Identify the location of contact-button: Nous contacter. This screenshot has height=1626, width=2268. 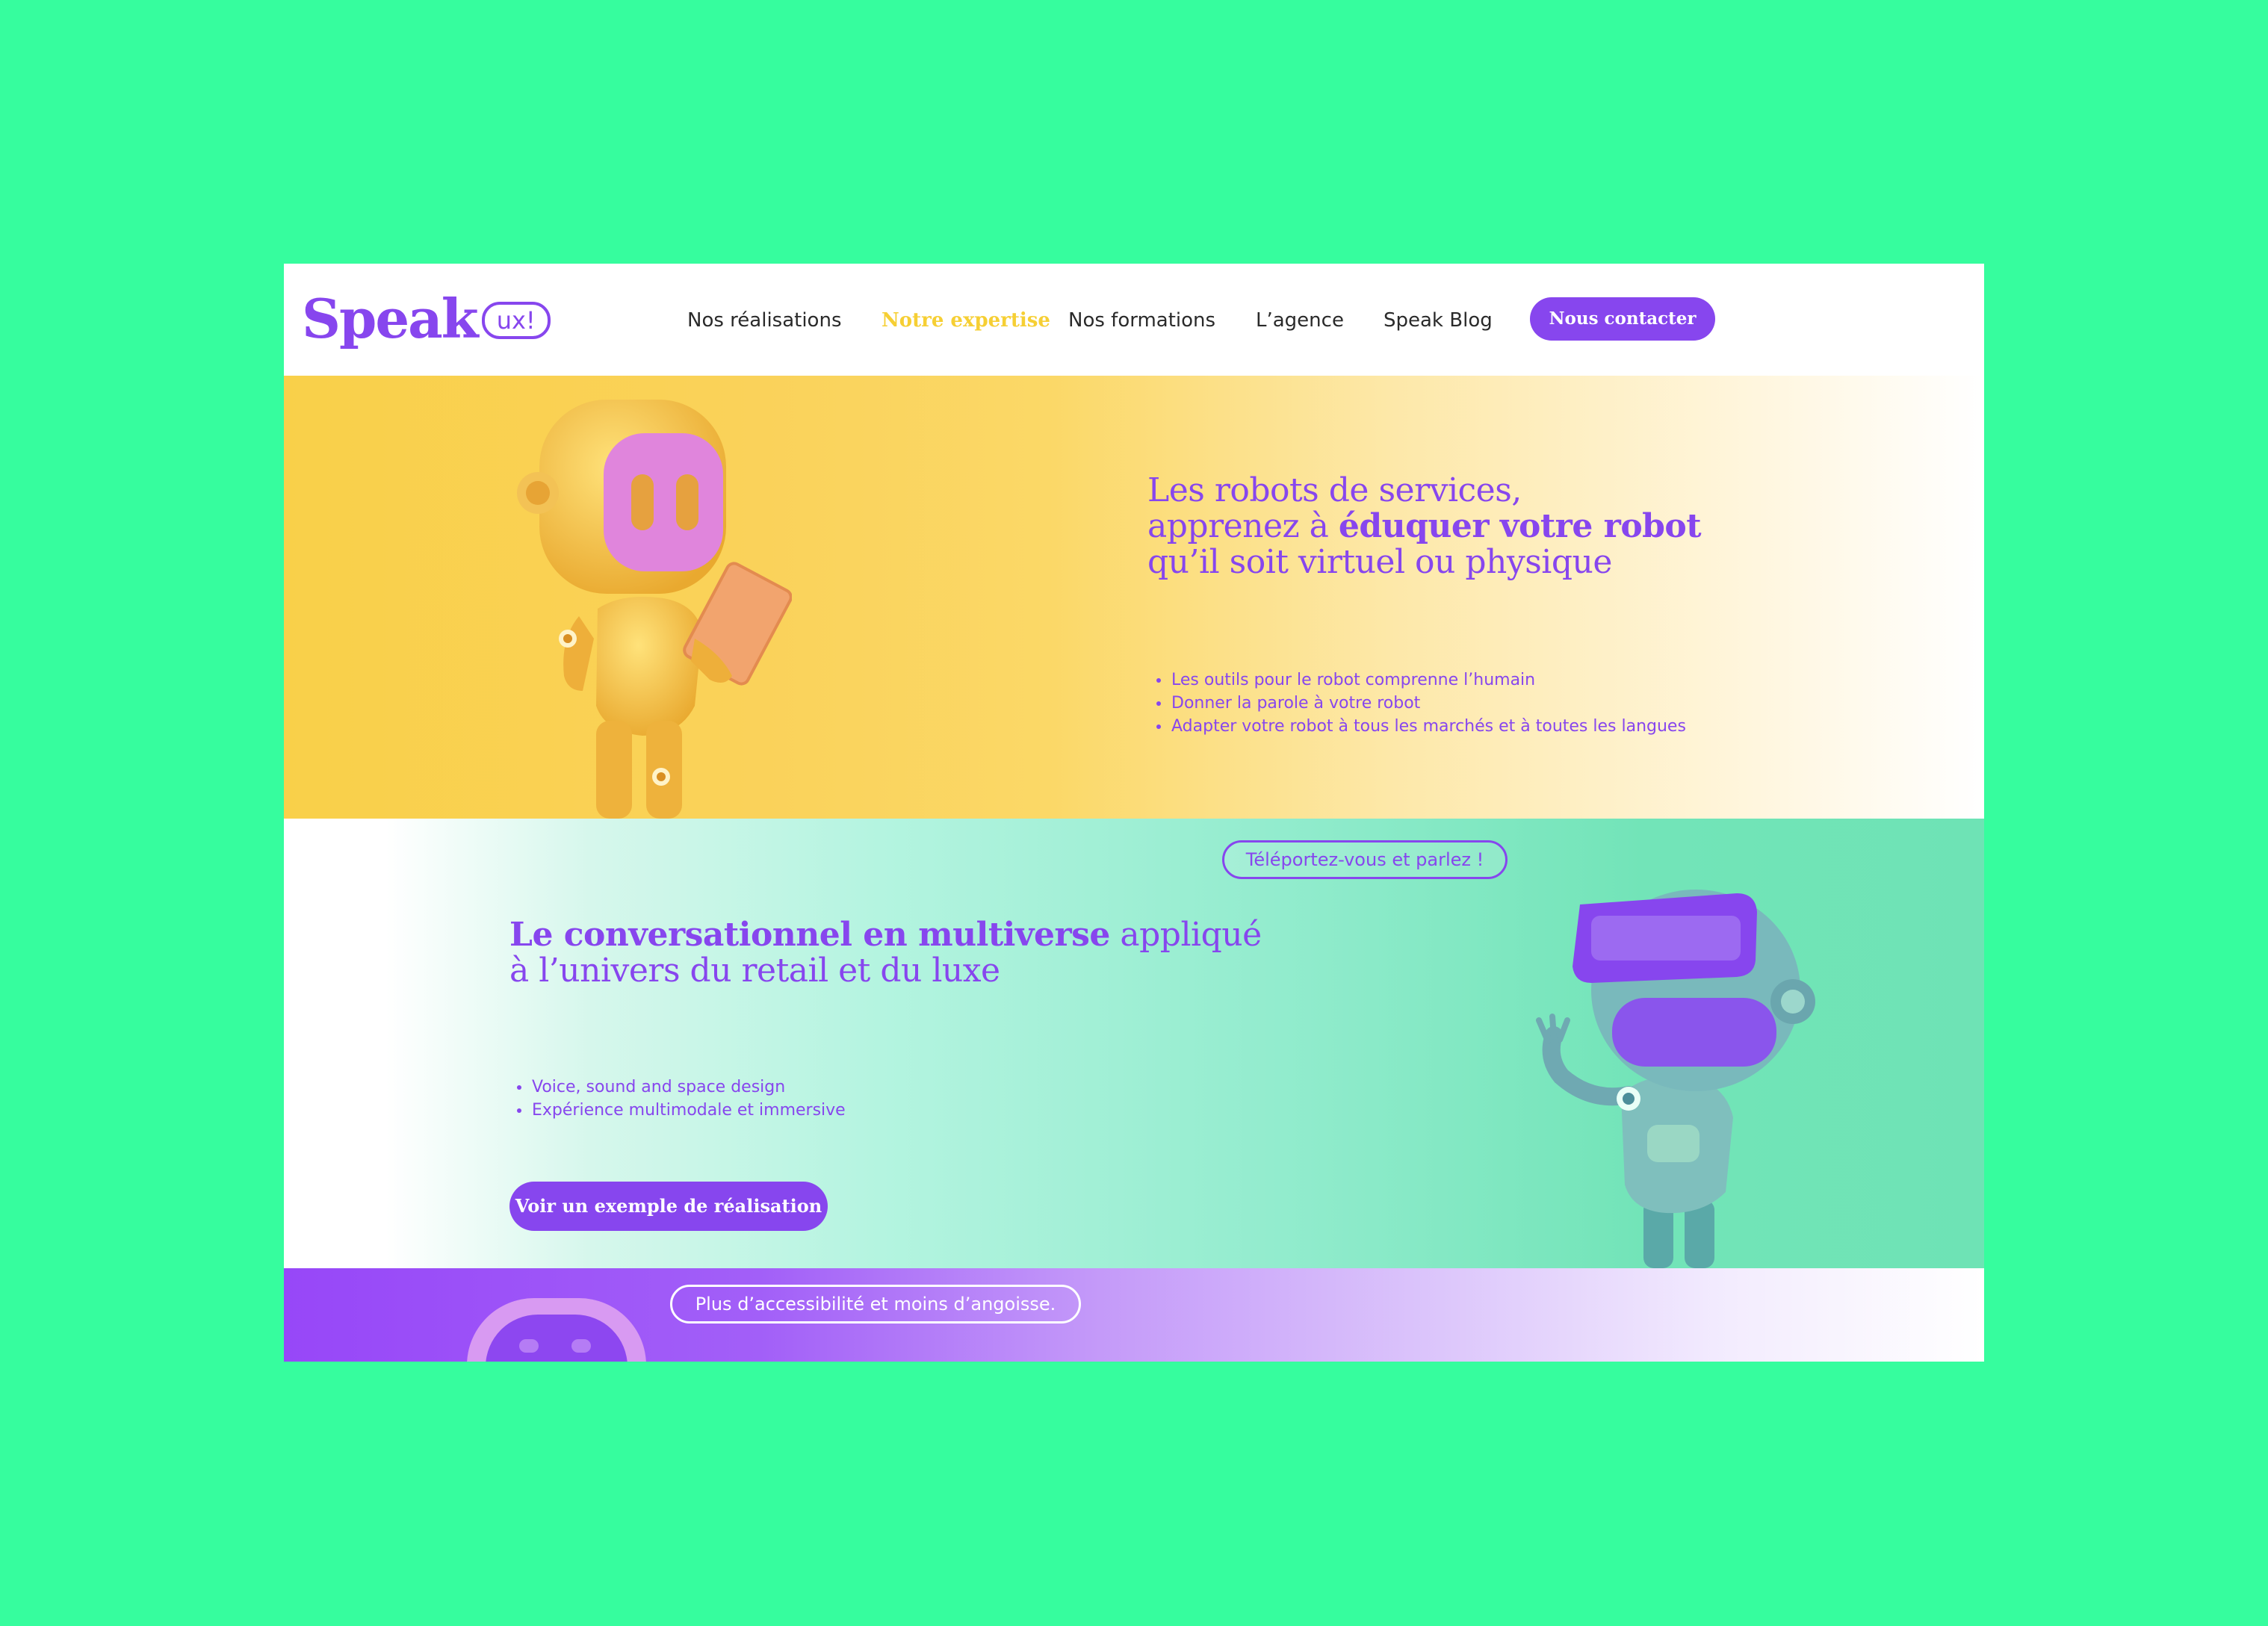
(1622, 319).